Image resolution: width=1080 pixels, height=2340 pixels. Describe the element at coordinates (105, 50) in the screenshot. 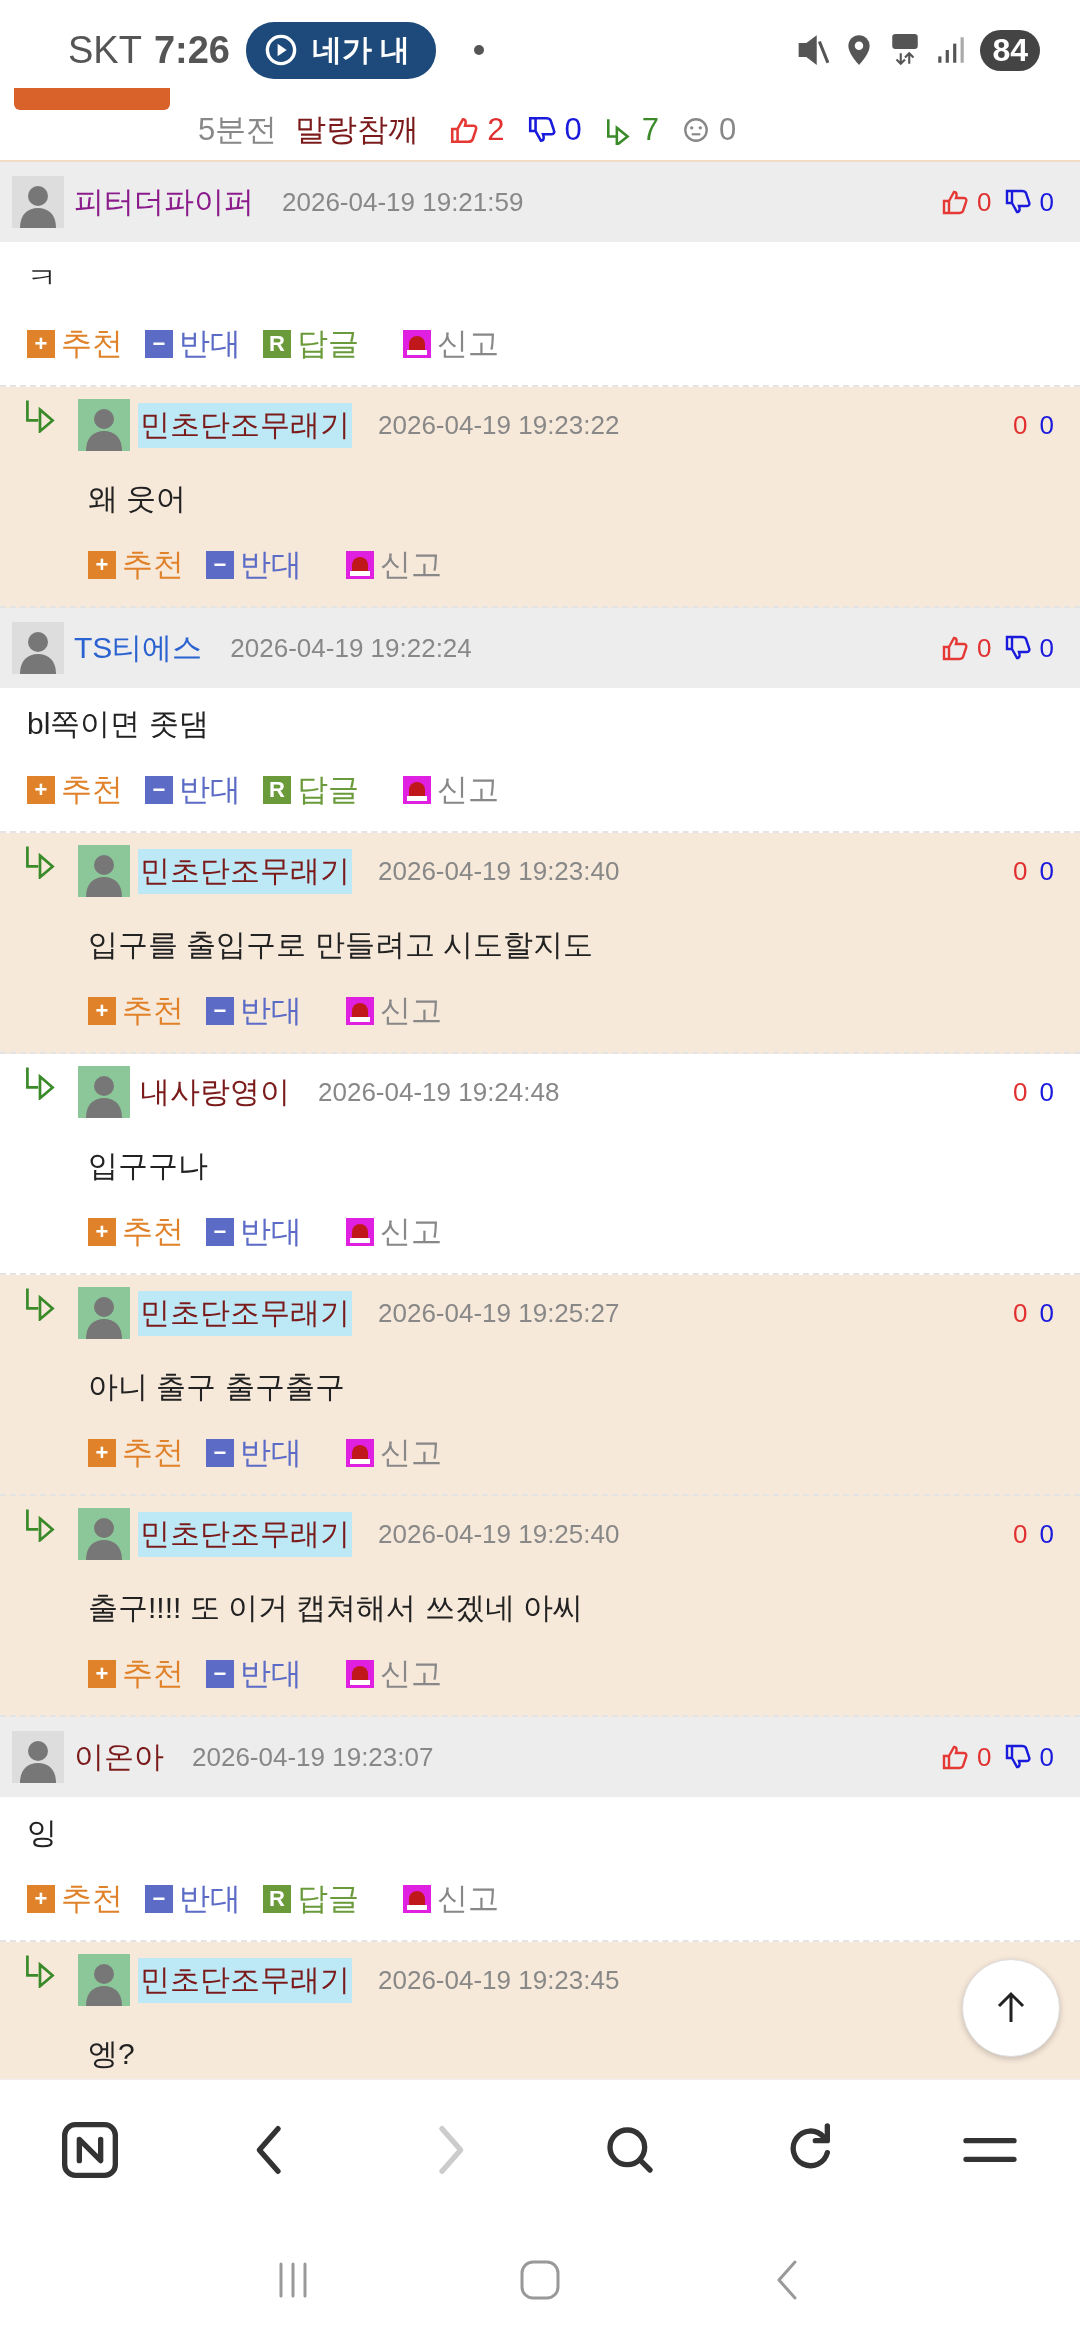

I see `carrier-label: SKT` at that location.